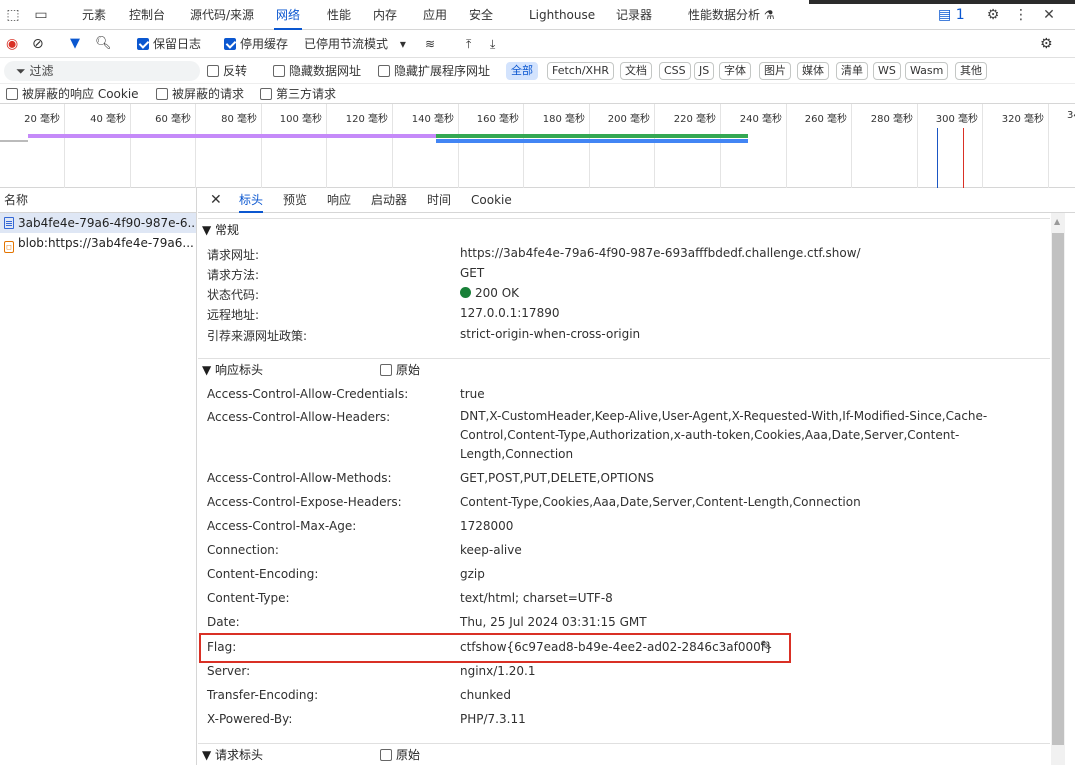 The image size is (1075, 766). Describe the element at coordinates (75, 44) in the screenshot. I see `filter-icon: ▼` at that location.